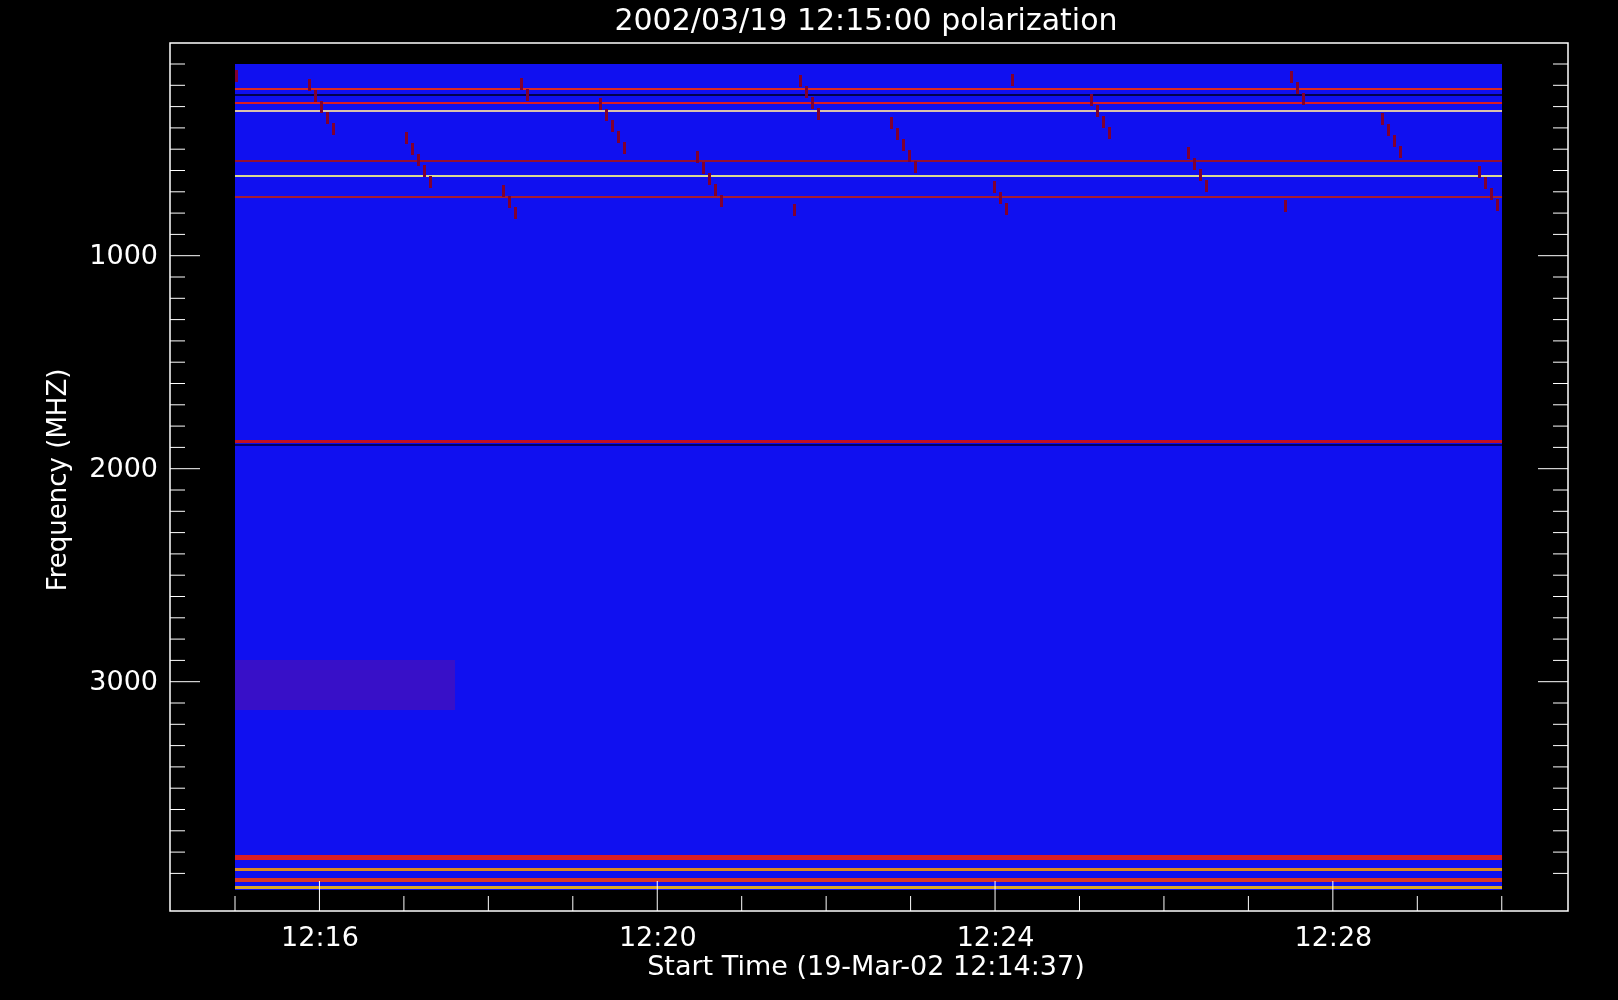 The image size is (1618, 1000). I want to click on x-tick-label: 12:24, so click(995, 936).